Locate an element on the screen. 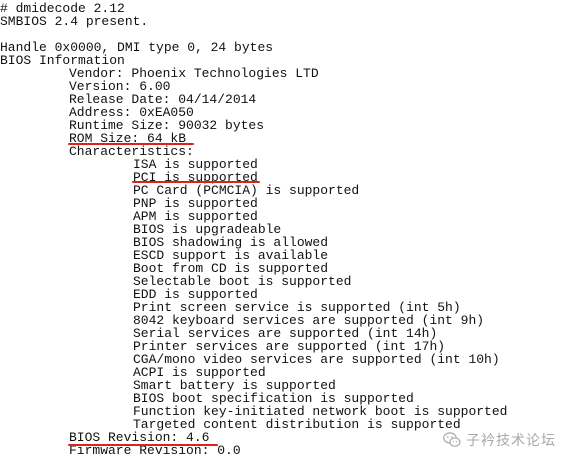 The image size is (564, 464). bios-revision-underline is located at coordinates (143, 445).